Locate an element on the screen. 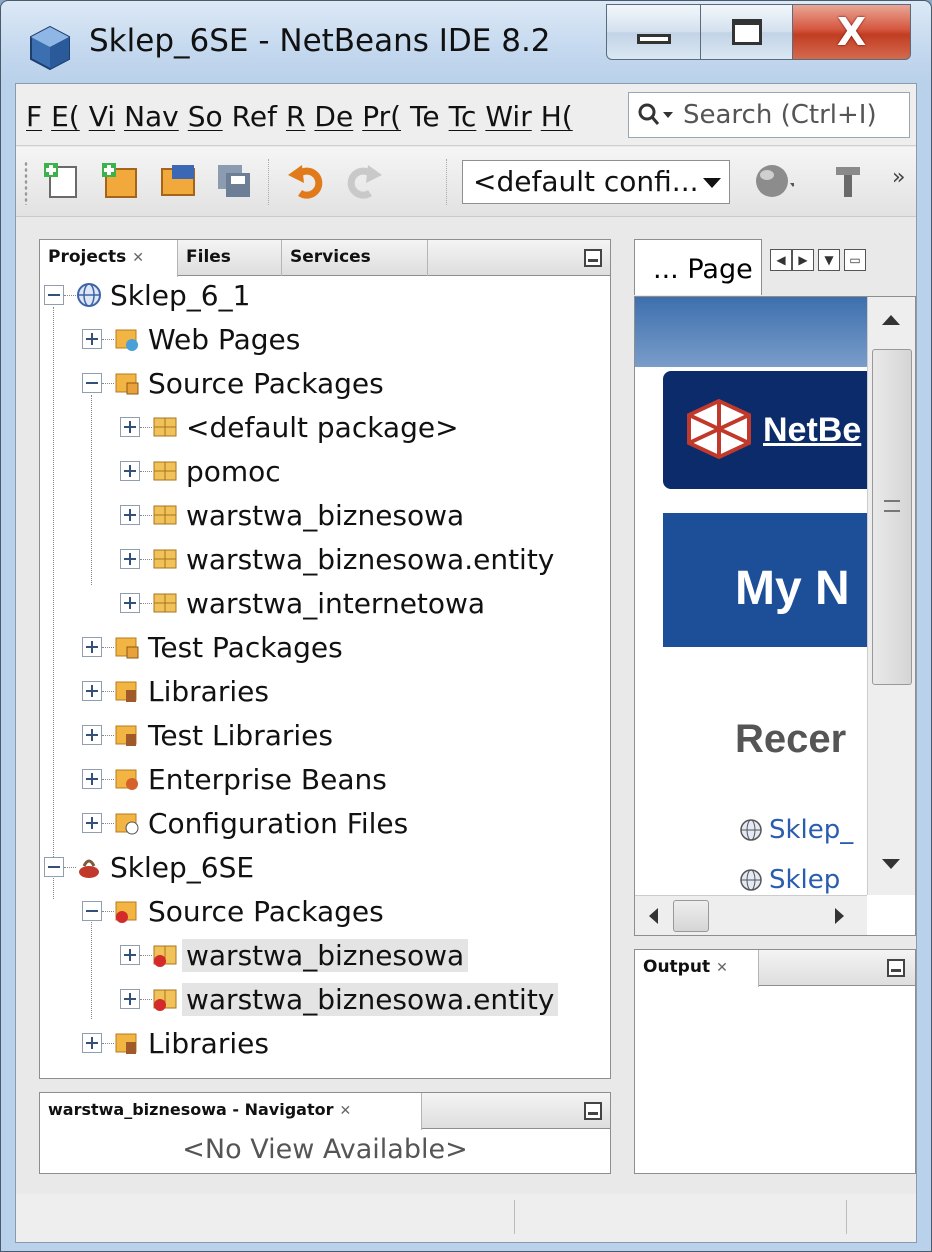 The height and width of the screenshot is (1252, 932). tab-page: ... Page is located at coordinates (698, 267).